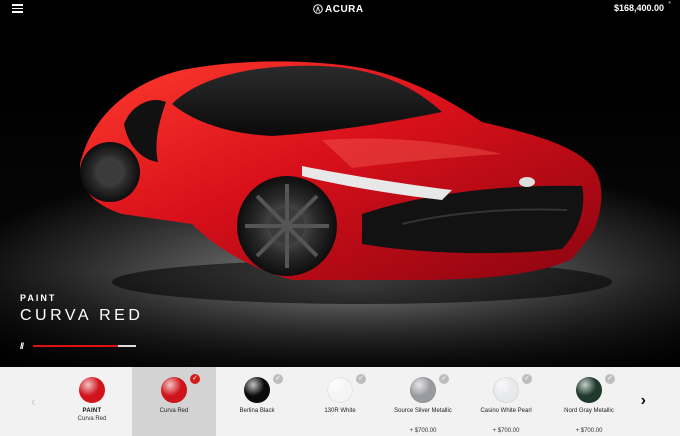 The width and height of the screenshot is (680, 436). What do you see at coordinates (257, 411) in the screenshot?
I see `swatch-name: Berlina Black` at bounding box center [257, 411].